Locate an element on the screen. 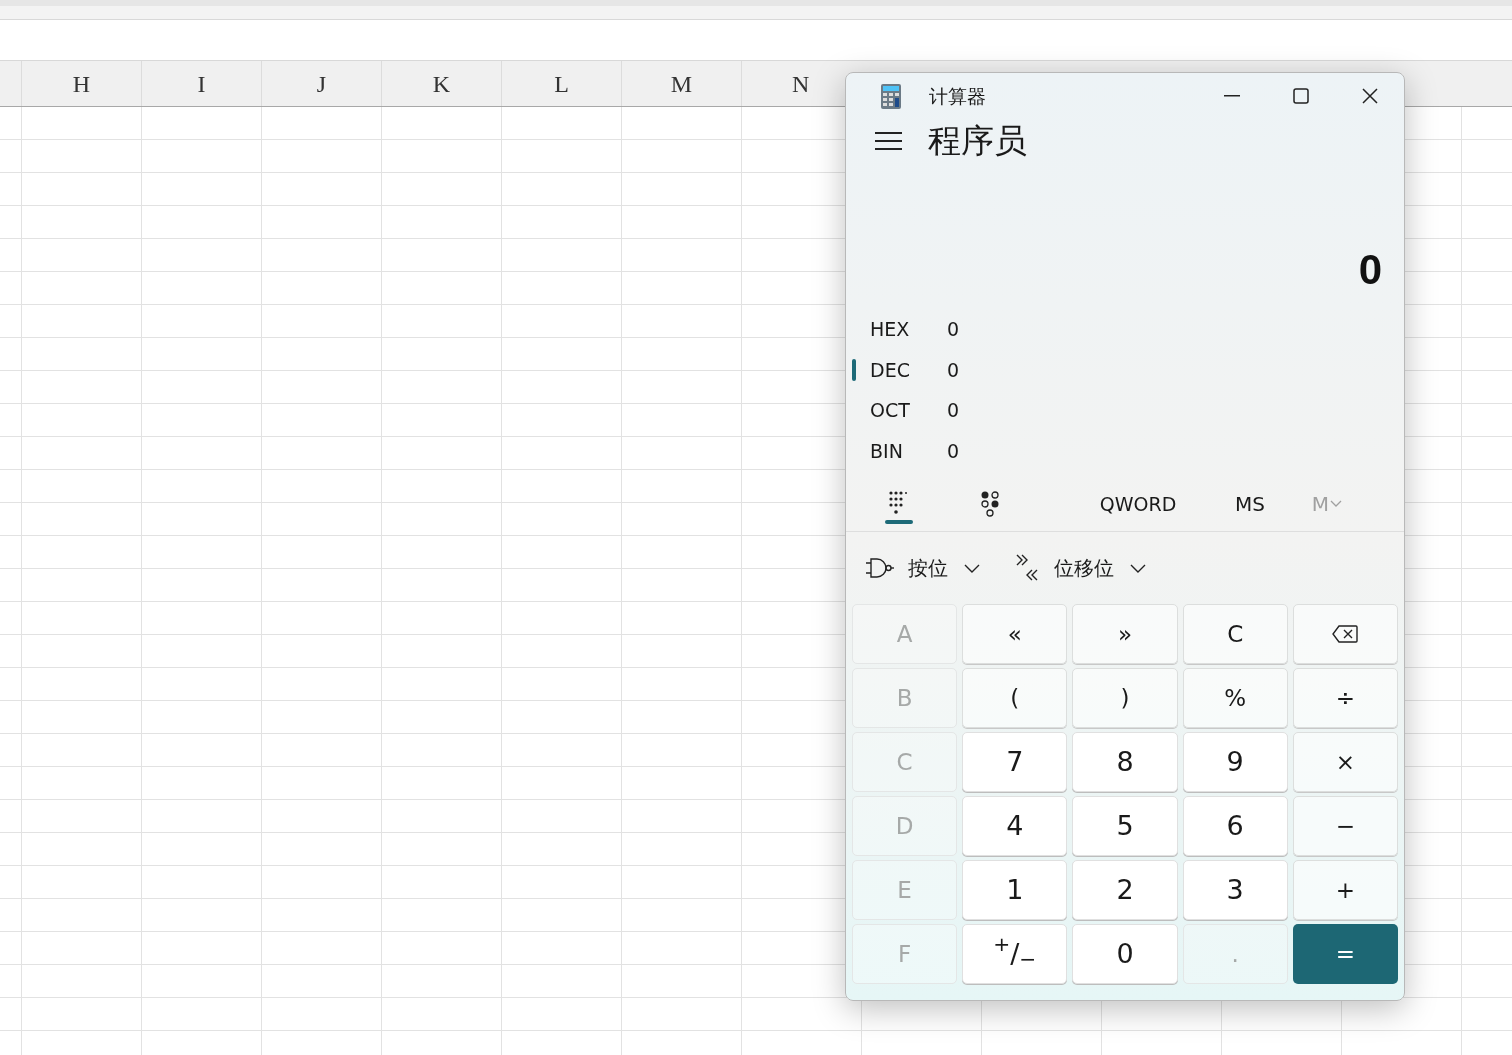 The height and width of the screenshot is (1055, 1512). digit-key: $^{+}$/$_{−}$ is located at coordinates (1015, 954).